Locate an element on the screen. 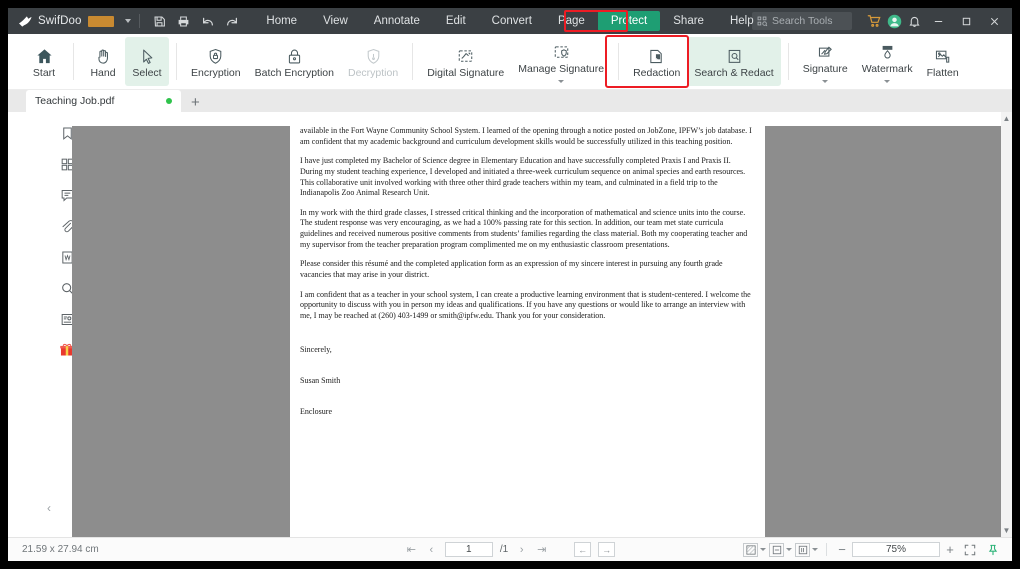 This screenshot has width=1020, height=569. menu-item-view: View is located at coordinates (335, 21).